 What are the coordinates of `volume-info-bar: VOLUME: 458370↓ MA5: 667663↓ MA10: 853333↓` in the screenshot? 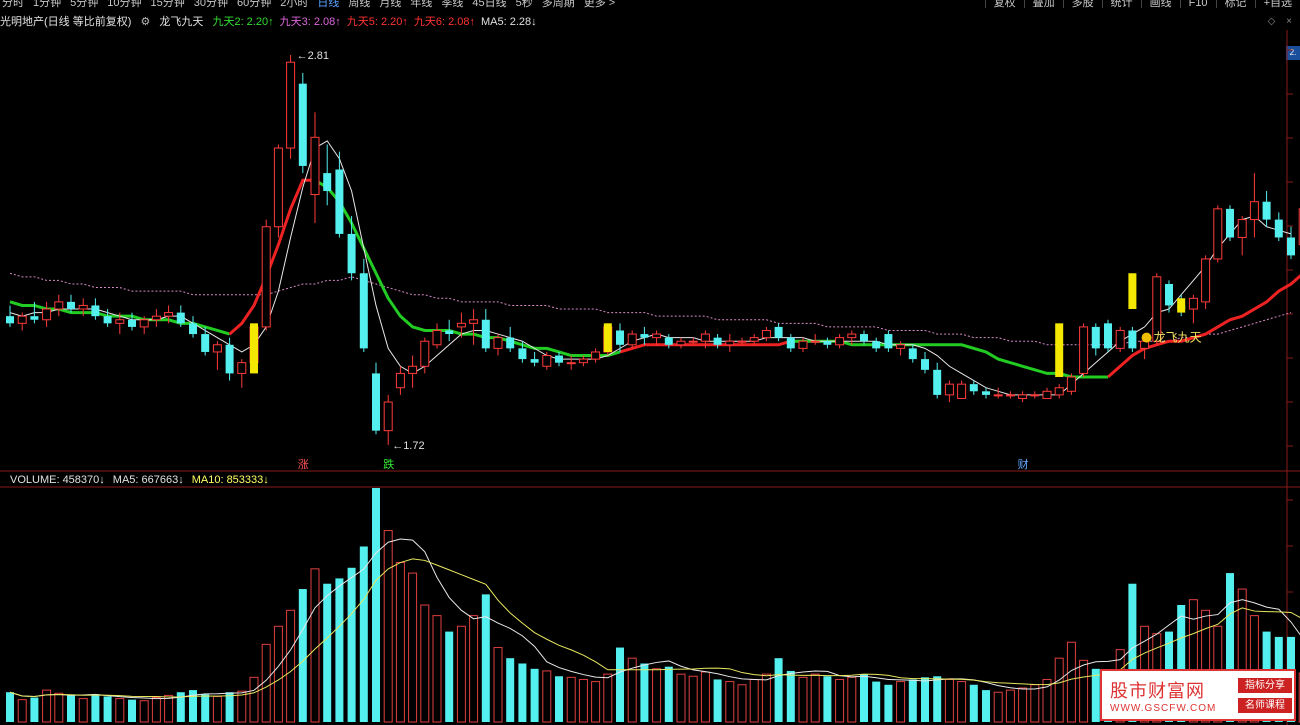 It's located at (143, 480).